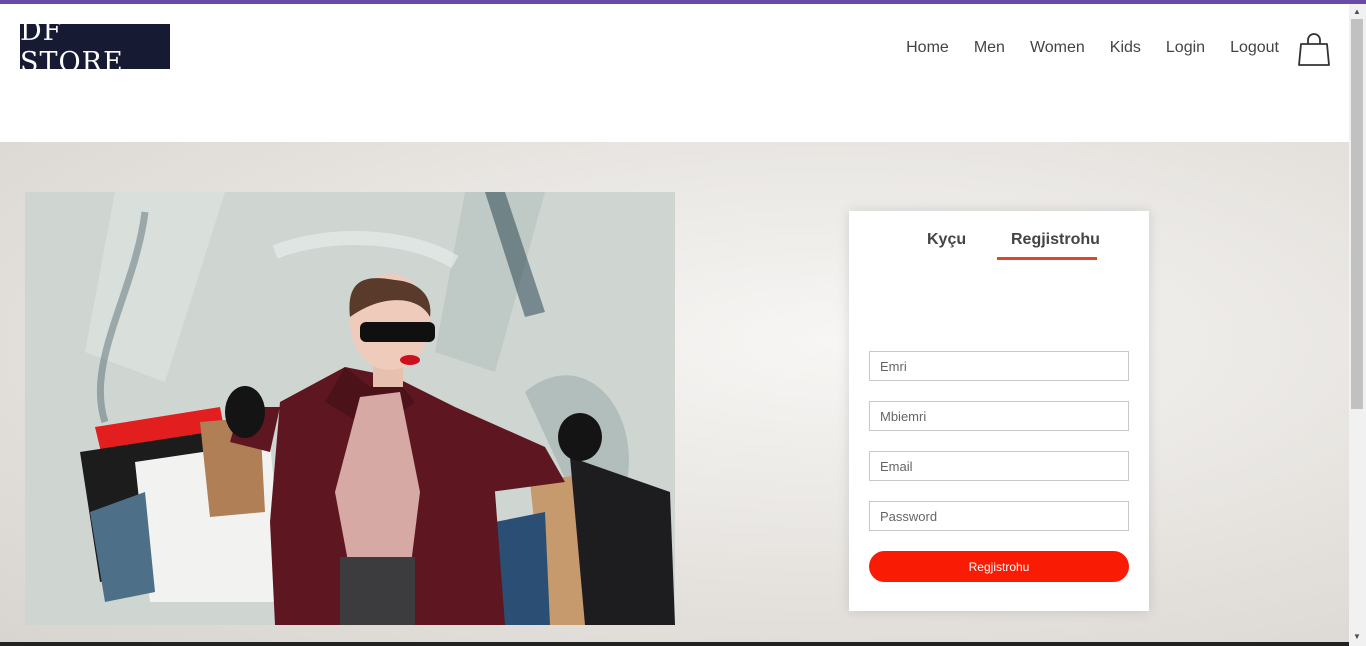 The height and width of the screenshot is (646, 1366). Describe the element at coordinates (999, 366) in the screenshot. I see `first-name-field` at that location.